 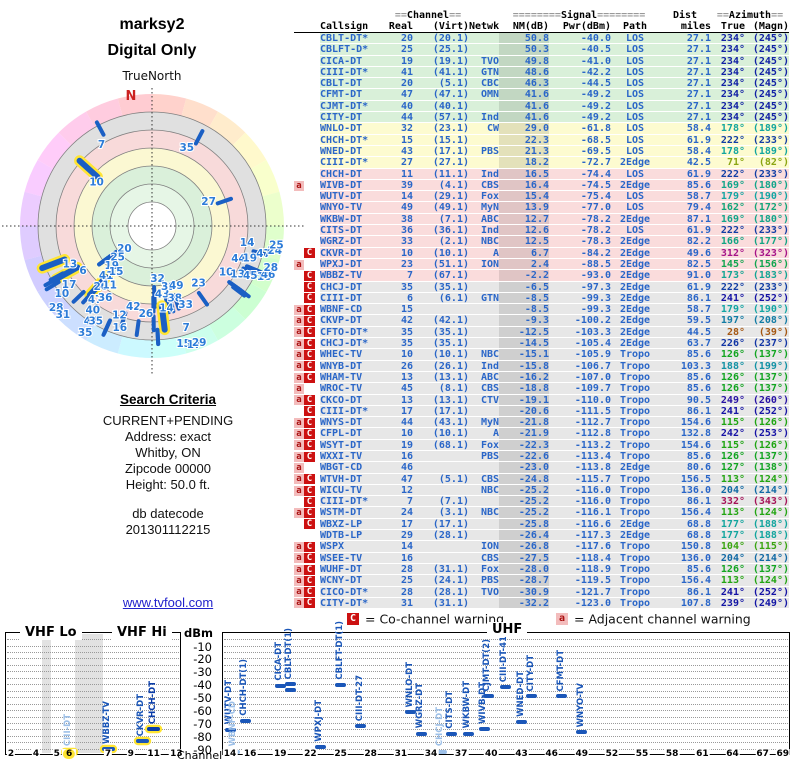 What do you see at coordinates (370, 754) in the screenshot?
I see `channel-tick: 28` at bounding box center [370, 754].